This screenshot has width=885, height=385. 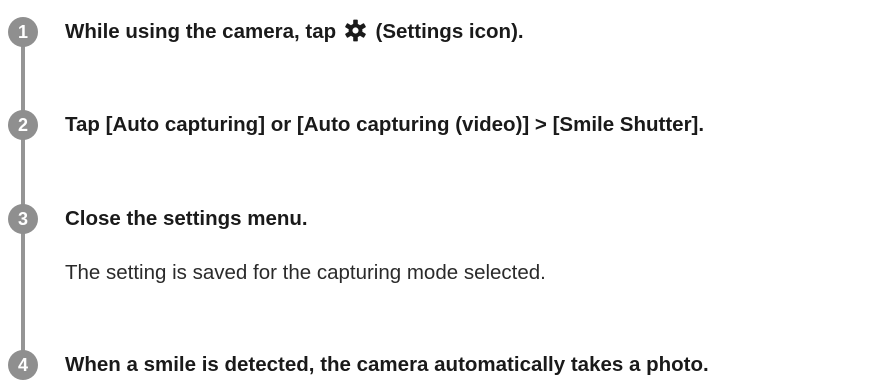 I want to click on step-number-badge: 4, so click(x=23, y=365).